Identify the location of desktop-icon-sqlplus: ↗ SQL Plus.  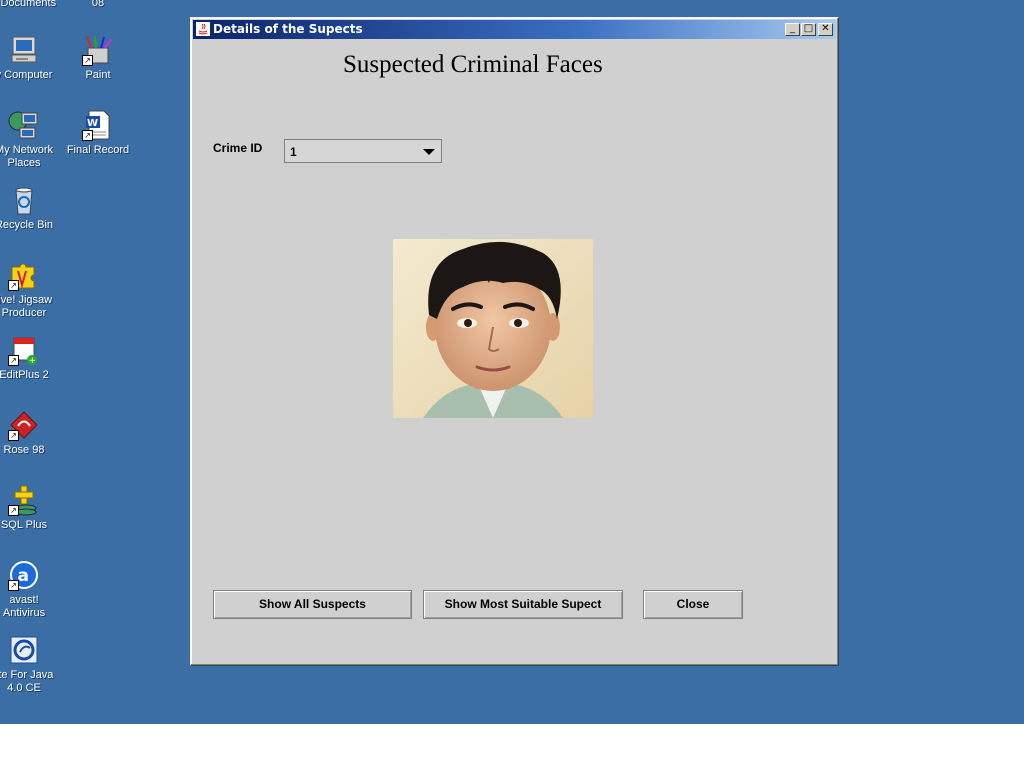
(31, 508).